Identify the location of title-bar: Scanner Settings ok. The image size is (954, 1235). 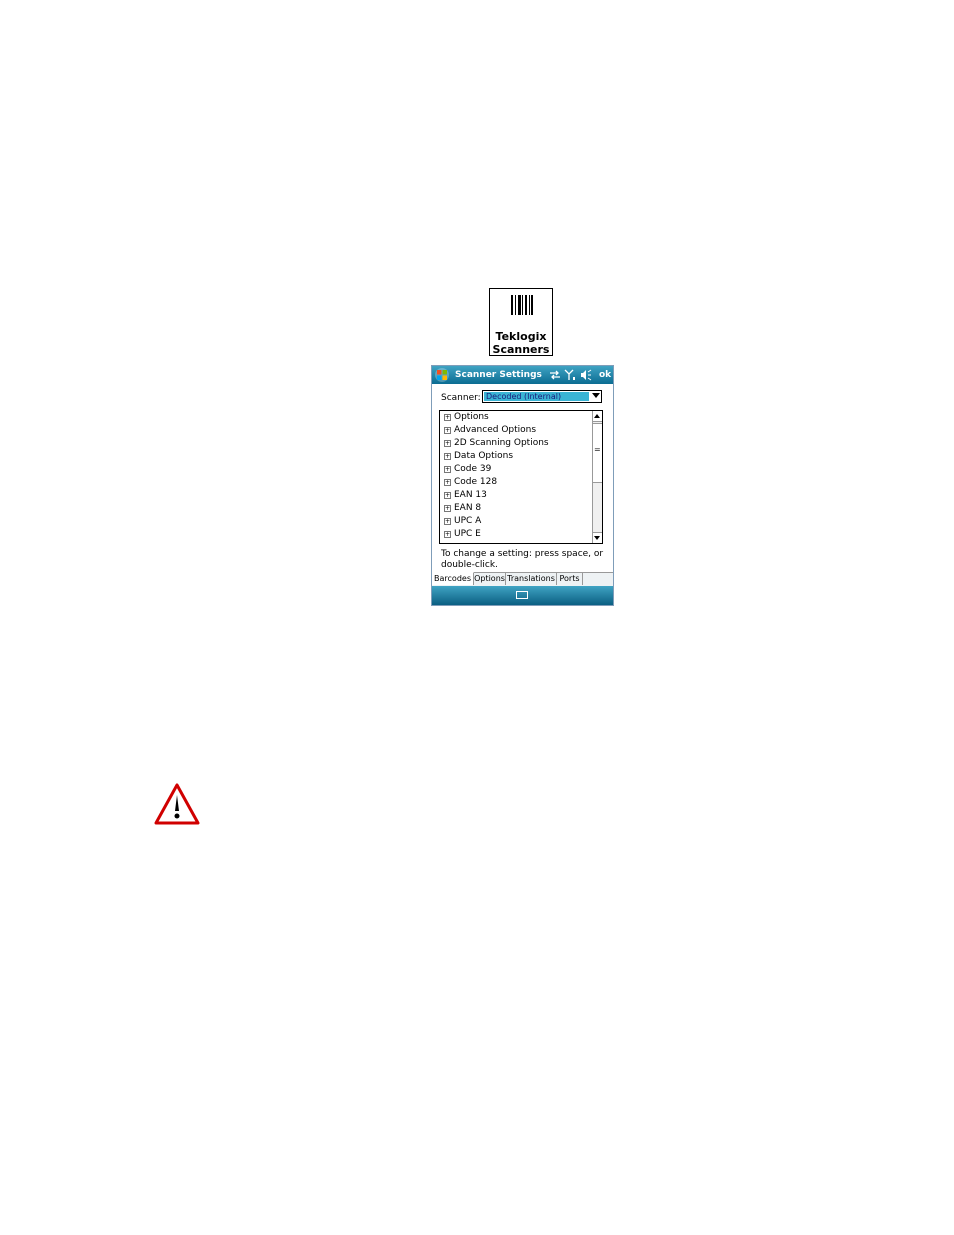
(522, 375).